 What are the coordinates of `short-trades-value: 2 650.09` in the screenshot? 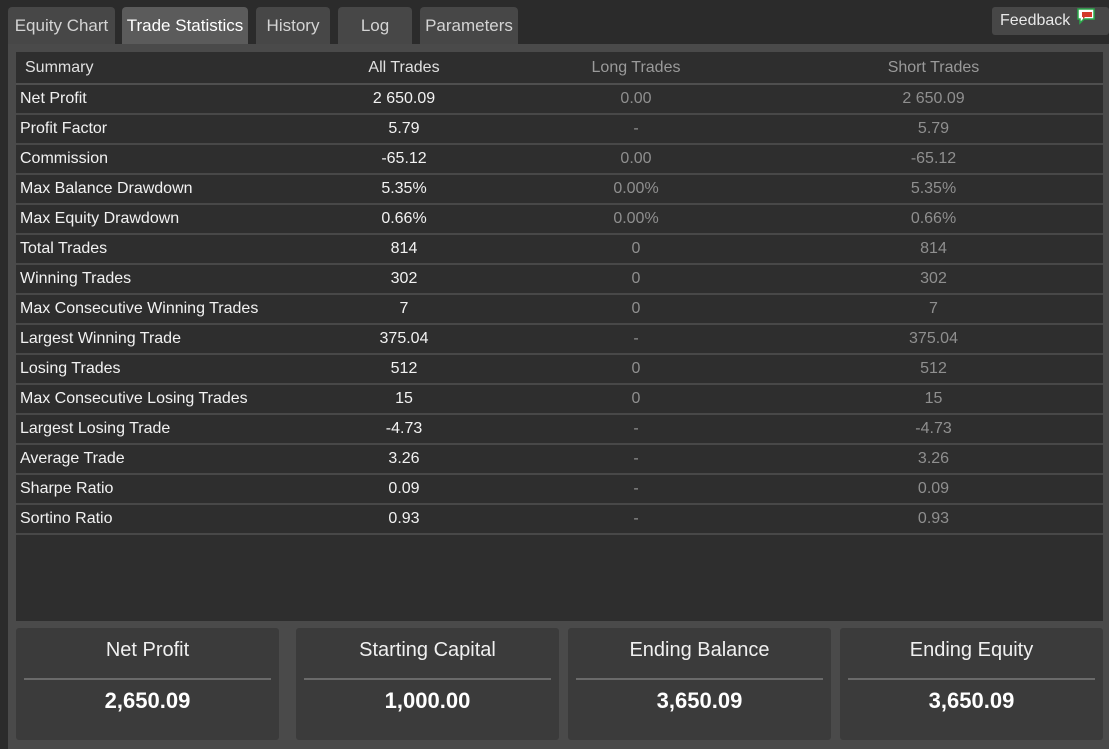 It's located at (933, 99).